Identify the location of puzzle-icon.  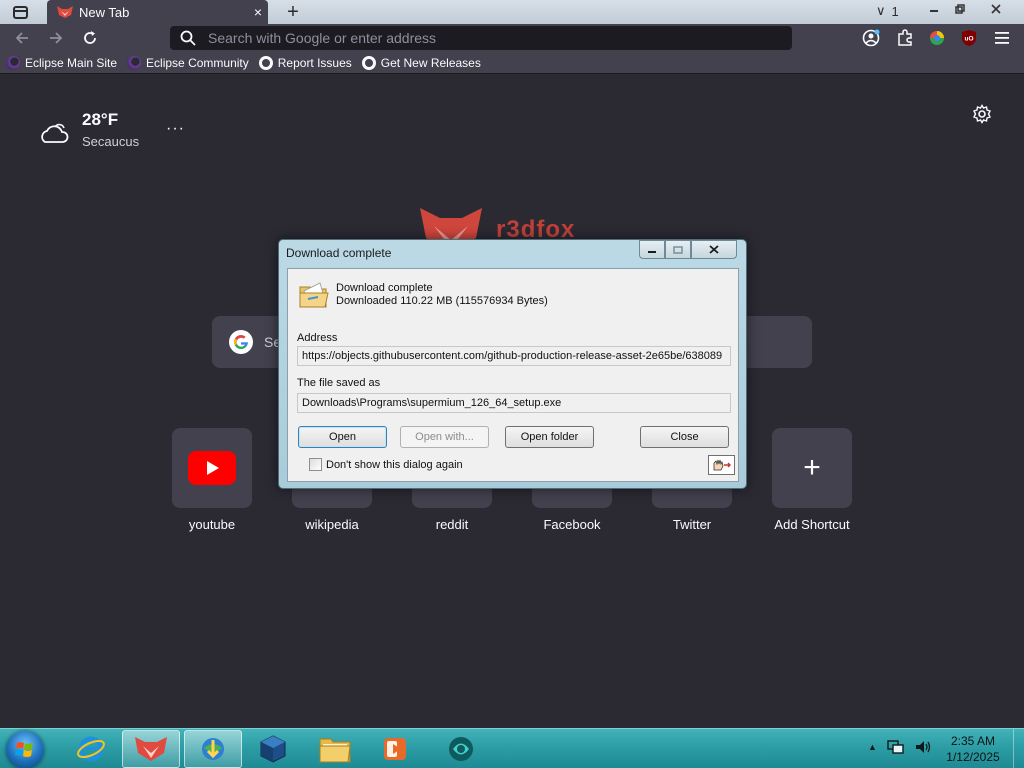
(905, 37).